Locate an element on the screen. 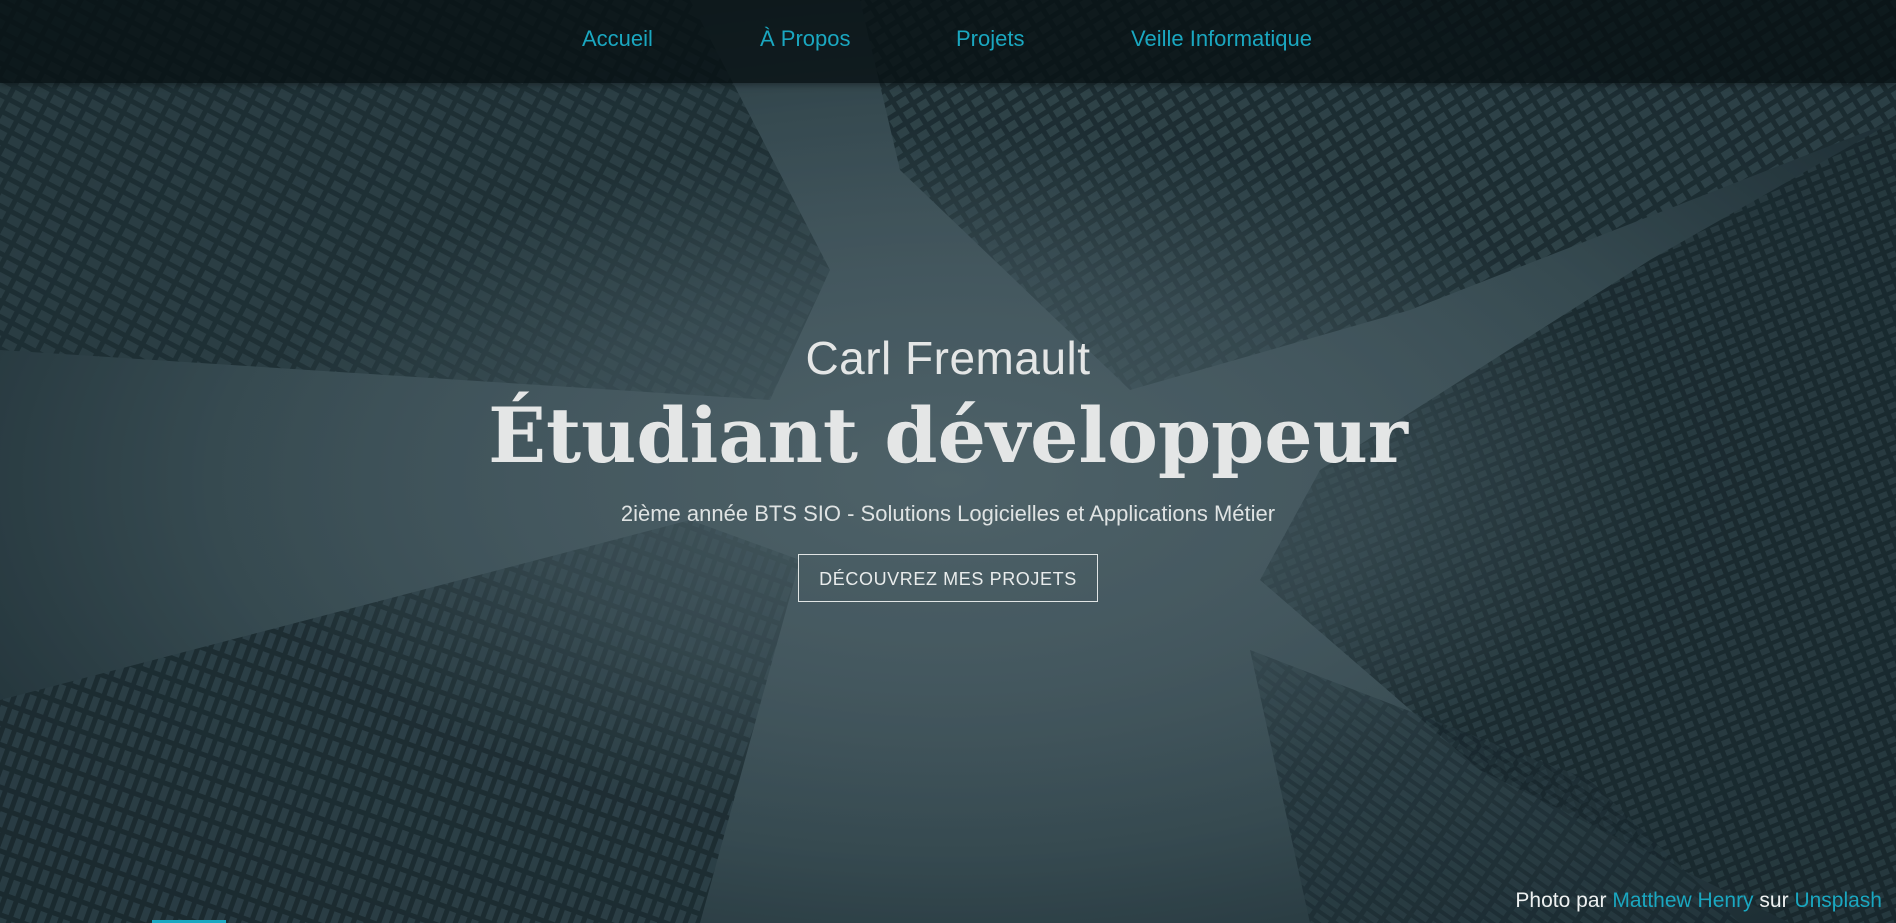  nav-link-accueil: Accueil is located at coordinates (617, 39).